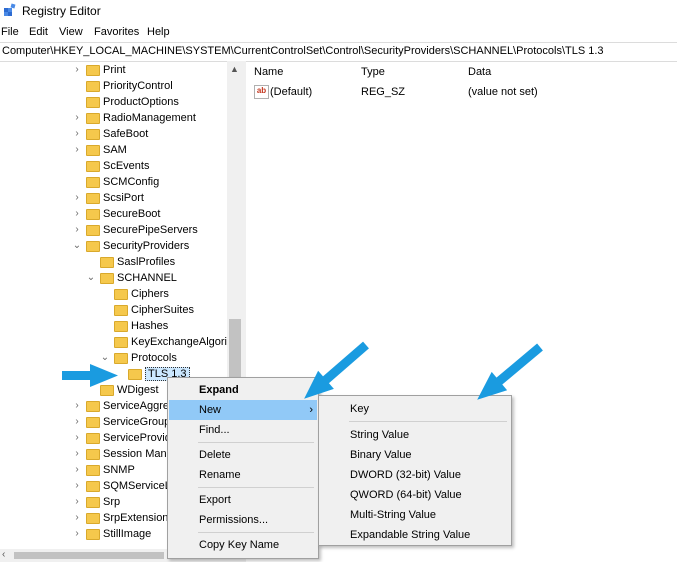 The height and width of the screenshot is (562, 677). What do you see at coordinates (112, 502) in the screenshot?
I see `tree-item-label: Srp` at bounding box center [112, 502].